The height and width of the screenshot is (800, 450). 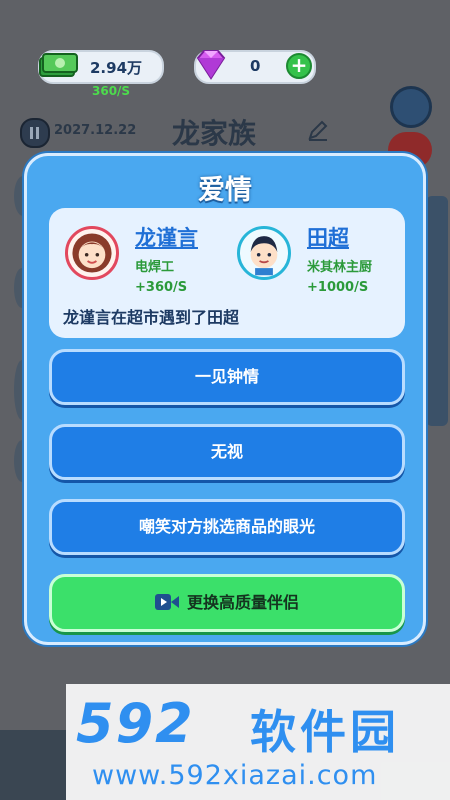 I want to click on option-love-at-first-sight-button: 一见钟情, so click(x=227, y=377).